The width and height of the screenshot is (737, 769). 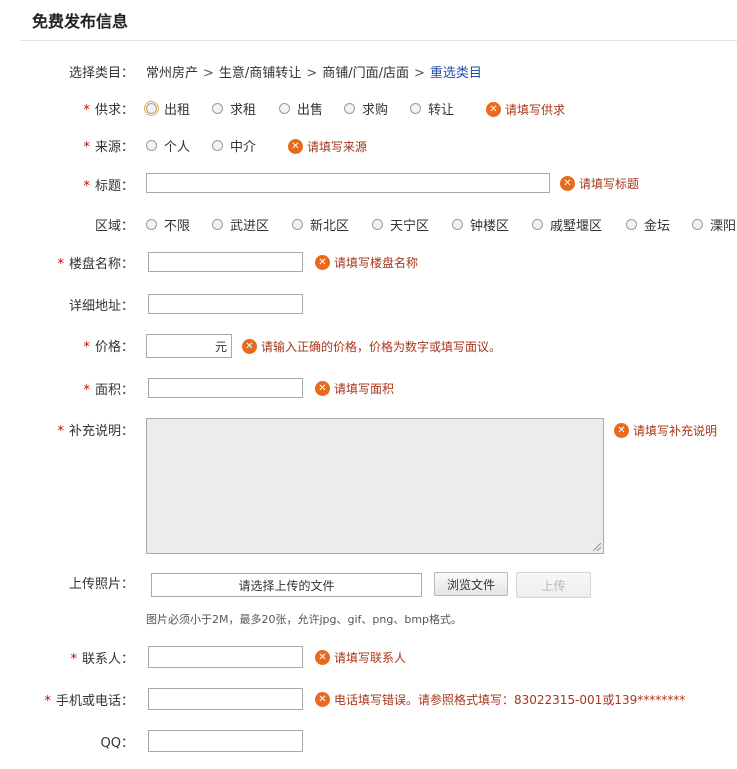 What do you see at coordinates (225, 388) in the screenshot?
I see `area-input` at bounding box center [225, 388].